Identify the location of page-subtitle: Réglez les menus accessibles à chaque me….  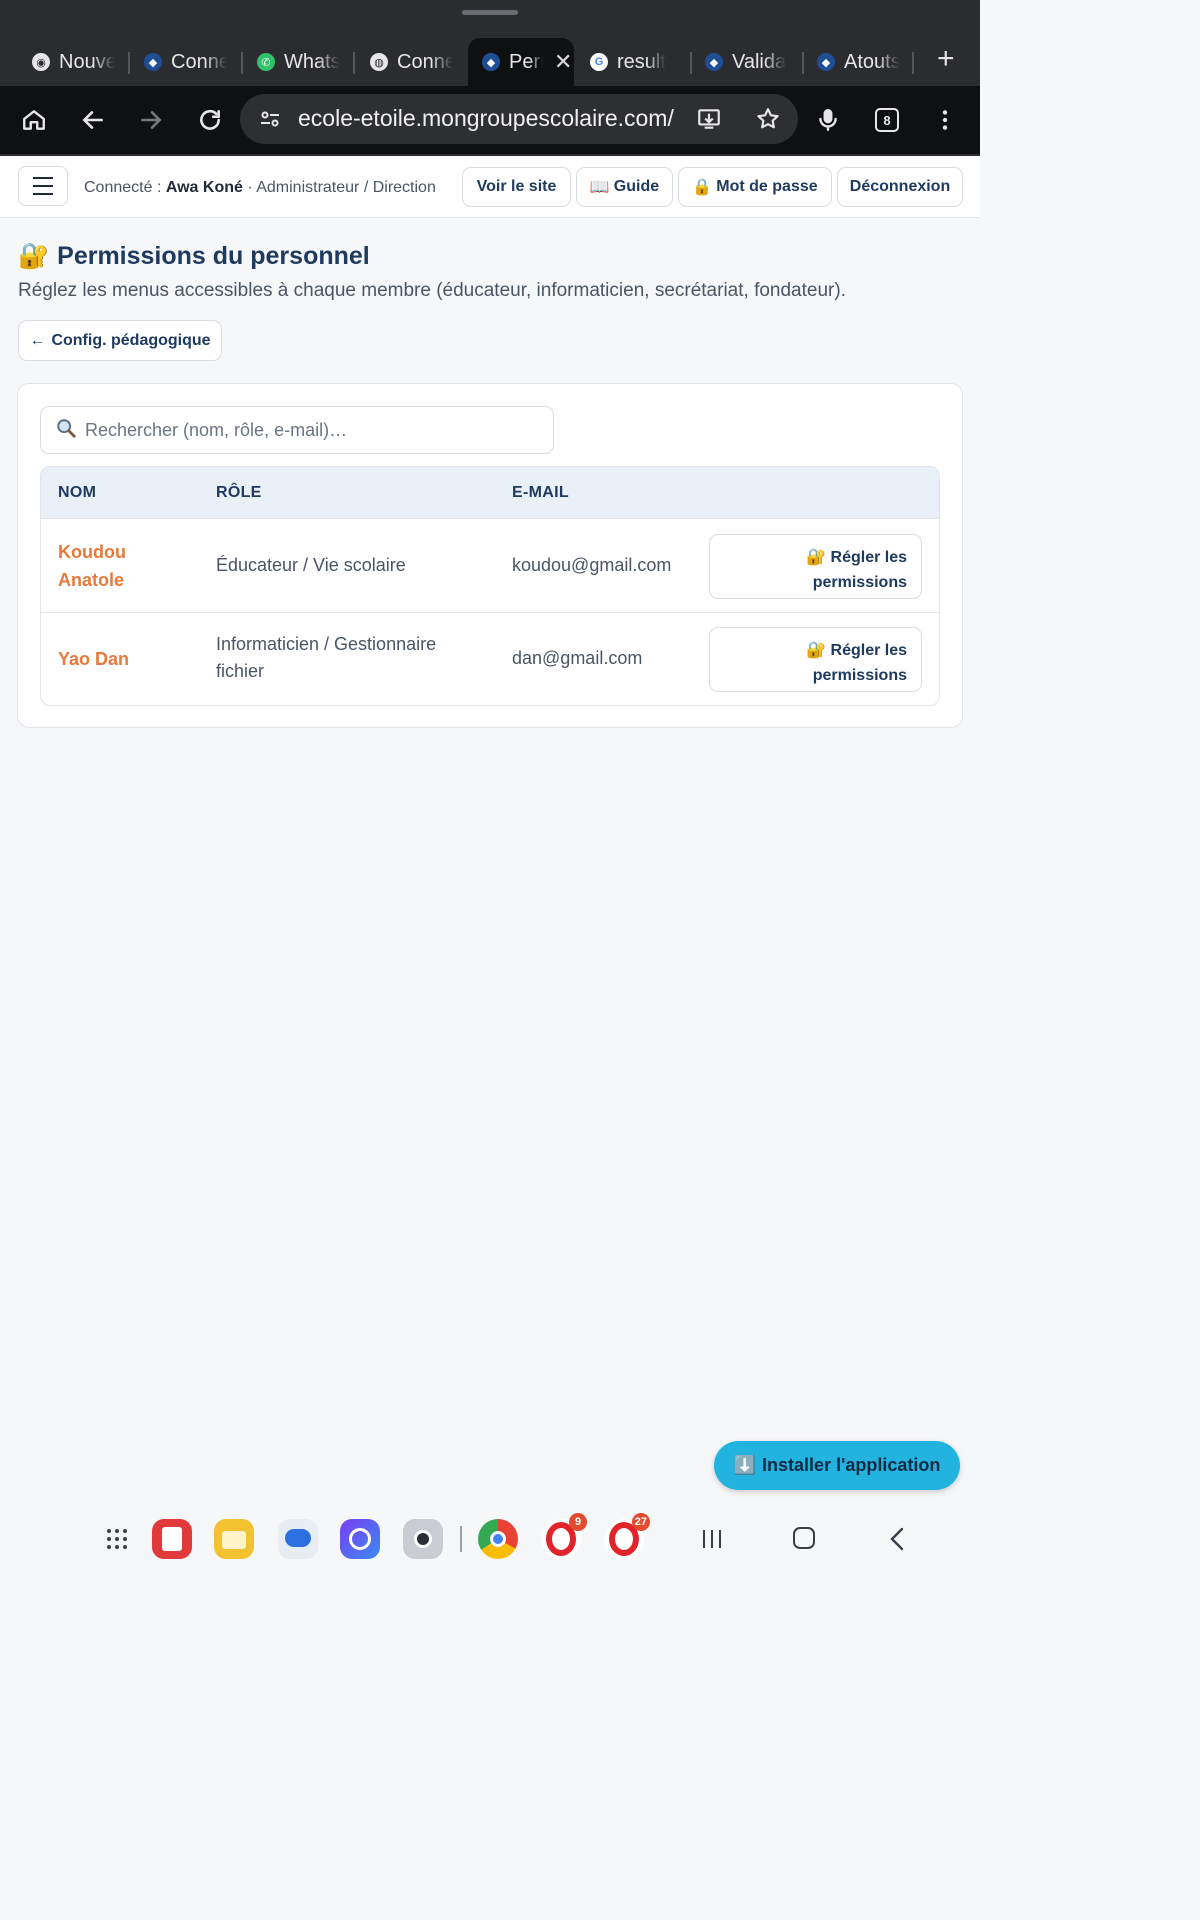
(432, 290).